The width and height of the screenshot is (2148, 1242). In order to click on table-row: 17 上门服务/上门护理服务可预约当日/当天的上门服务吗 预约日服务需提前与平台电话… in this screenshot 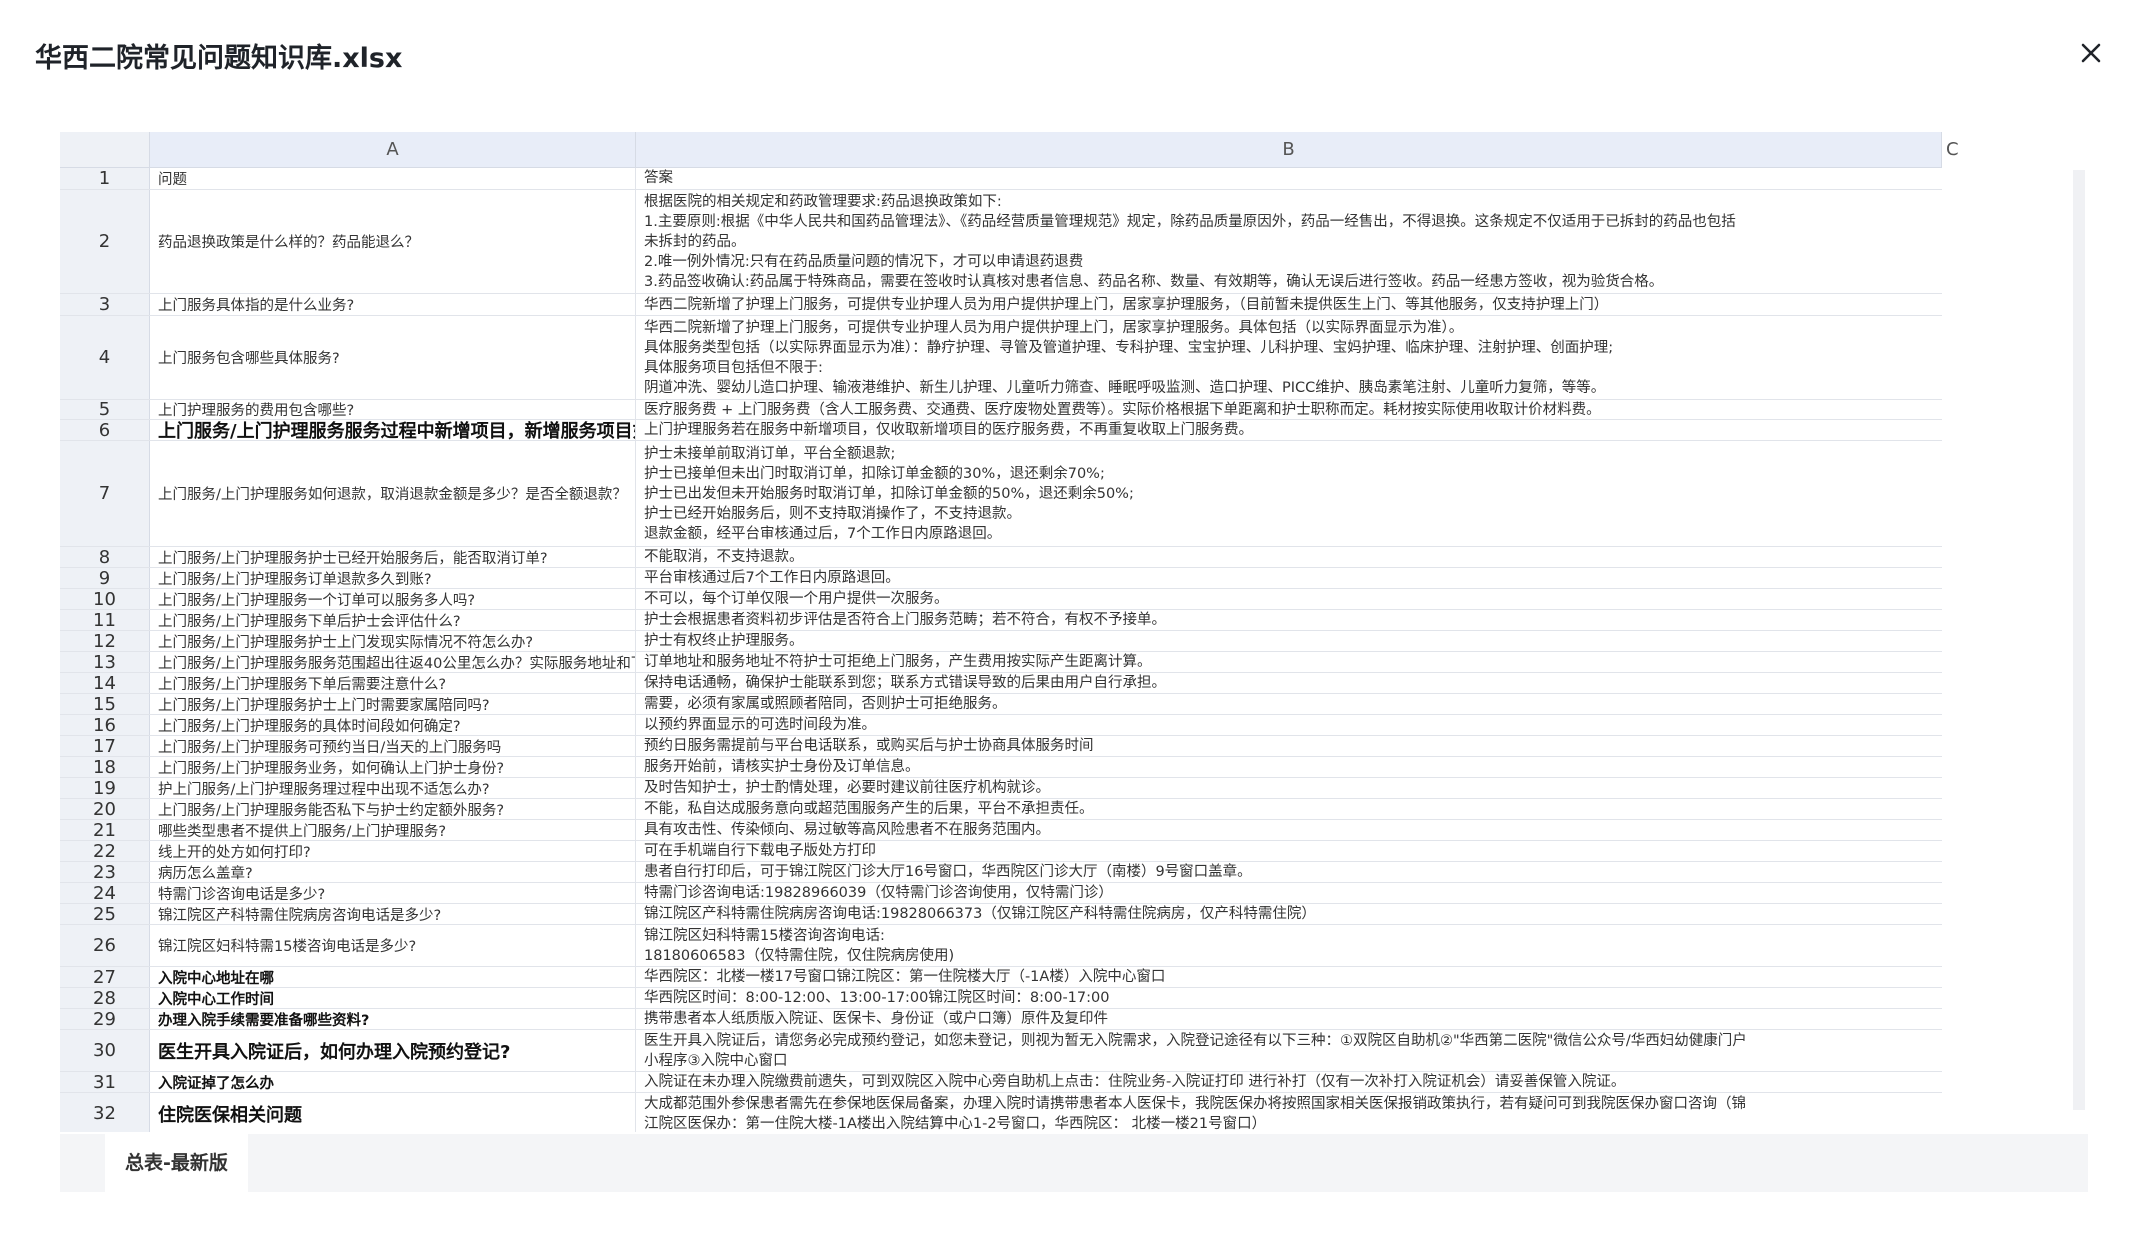, I will do `click(1001, 746)`.